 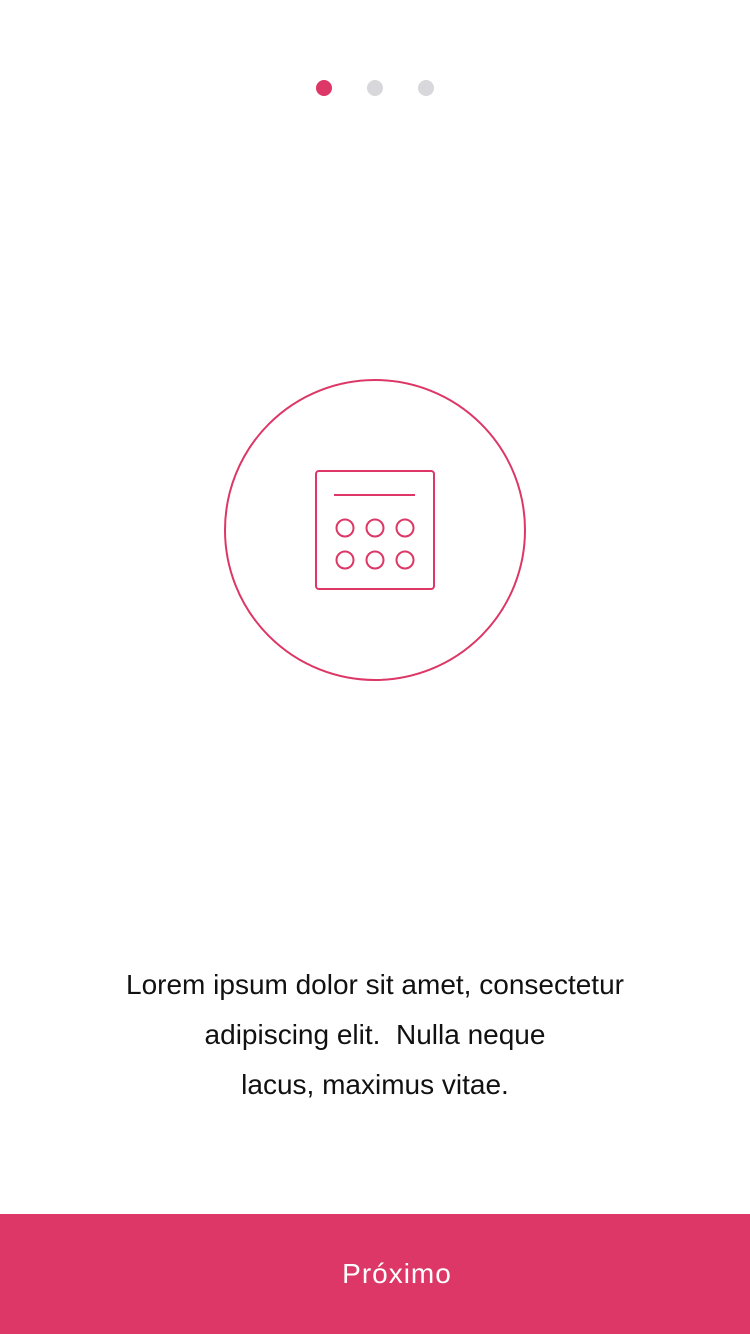 I want to click on description-line-2: adipiscing elit. Nulla neque, so click(x=375, y=1034).